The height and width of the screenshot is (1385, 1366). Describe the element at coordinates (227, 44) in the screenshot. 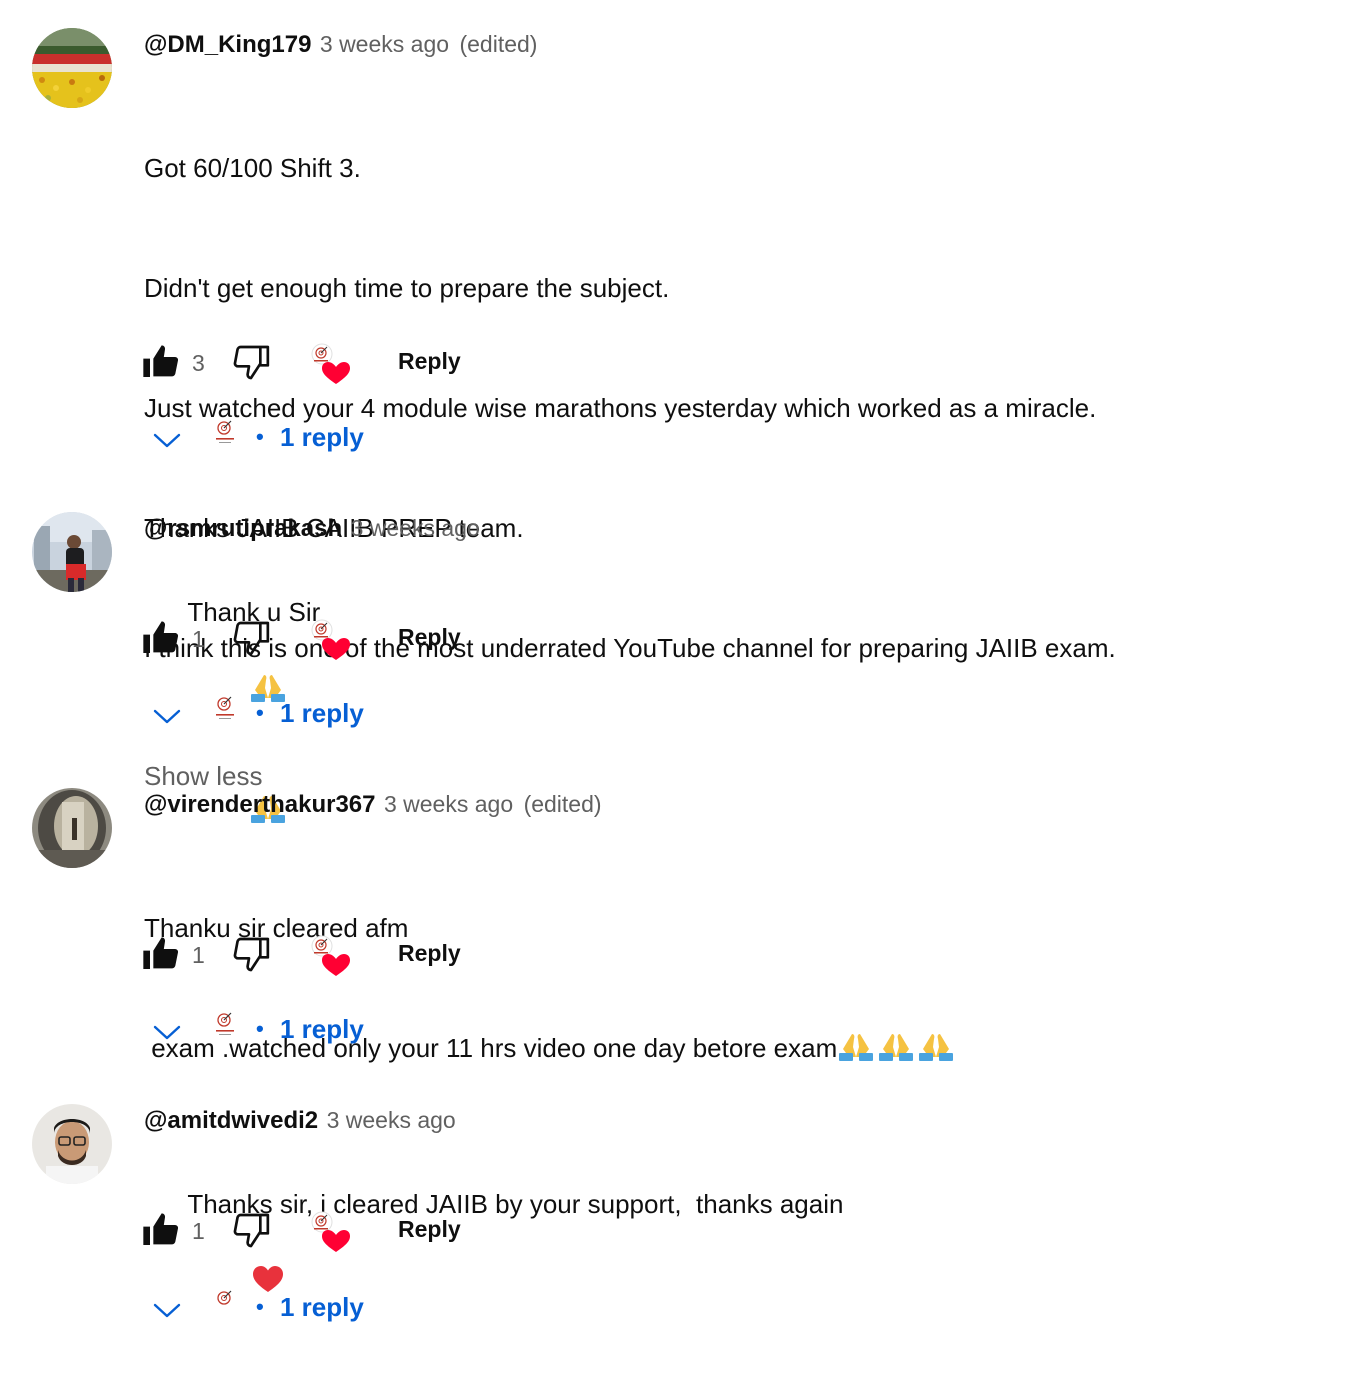

I see `author-name: @DM_King179` at that location.